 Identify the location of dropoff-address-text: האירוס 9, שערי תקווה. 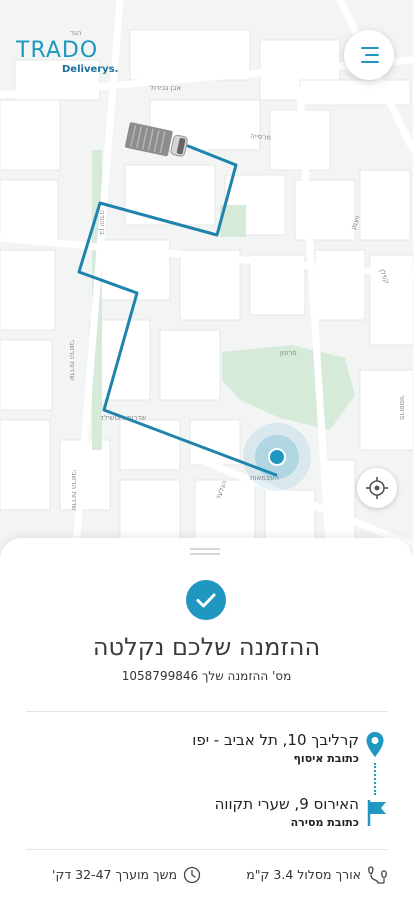
(286, 804).